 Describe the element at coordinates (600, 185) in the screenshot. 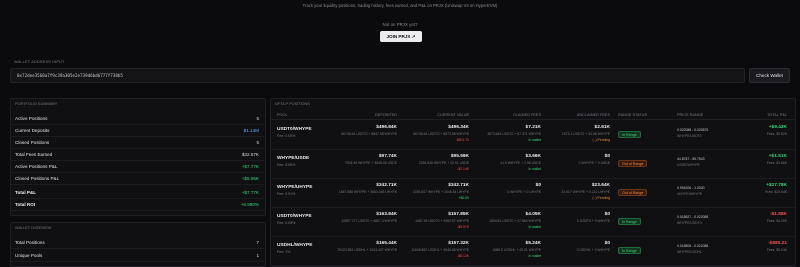

I see `unclaimed-fees-value: $23.64K` at that location.